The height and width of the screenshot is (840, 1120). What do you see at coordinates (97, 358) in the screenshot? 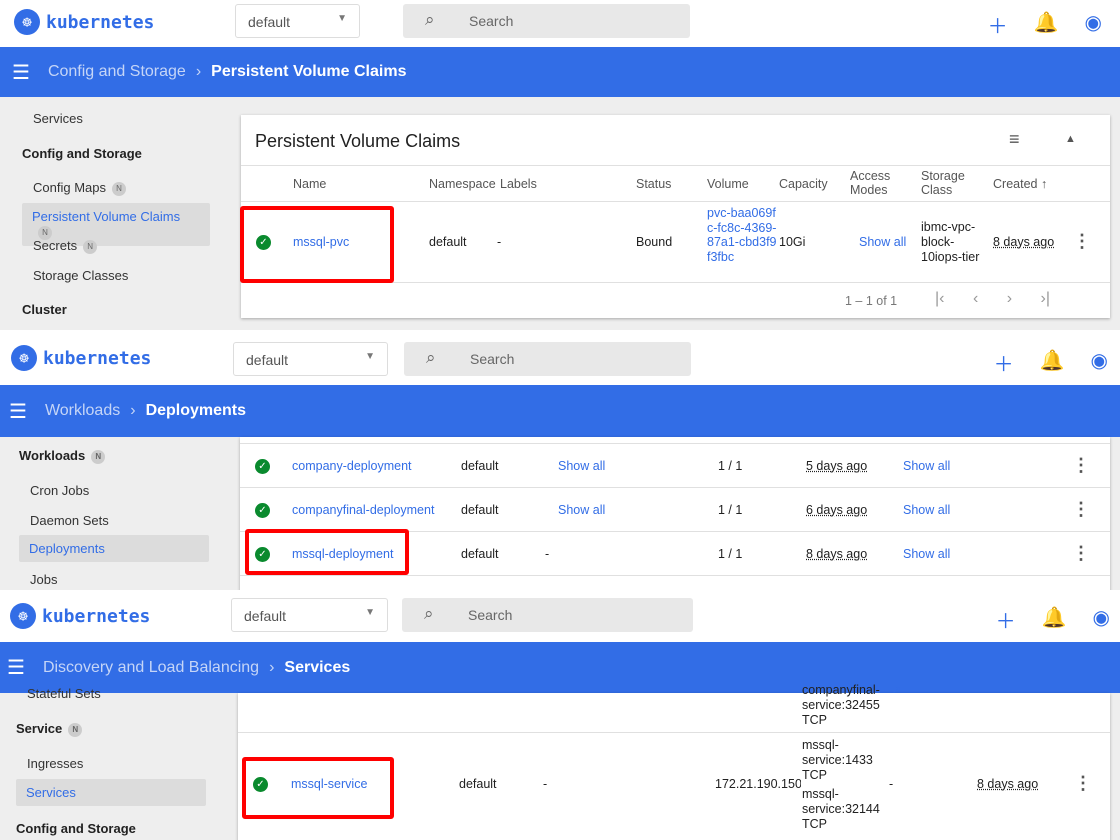
I see `brand-name: kubernetes` at bounding box center [97, 358].